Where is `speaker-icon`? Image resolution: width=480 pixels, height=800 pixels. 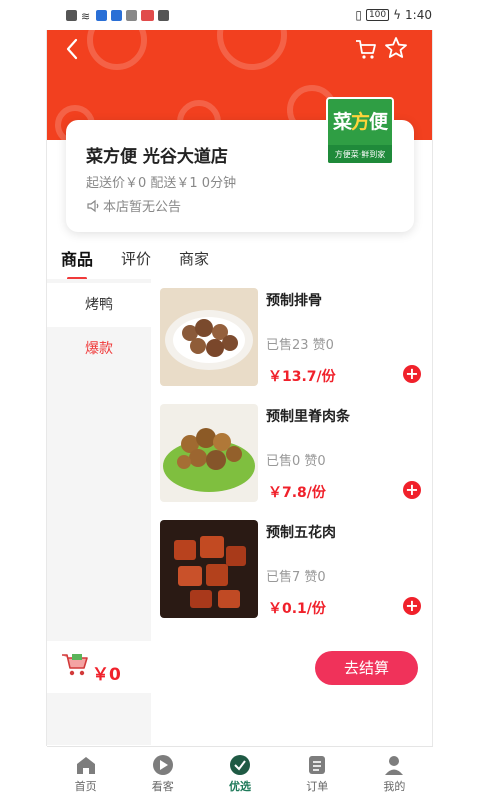
speaker-icon is located at coordinates (93, 205).